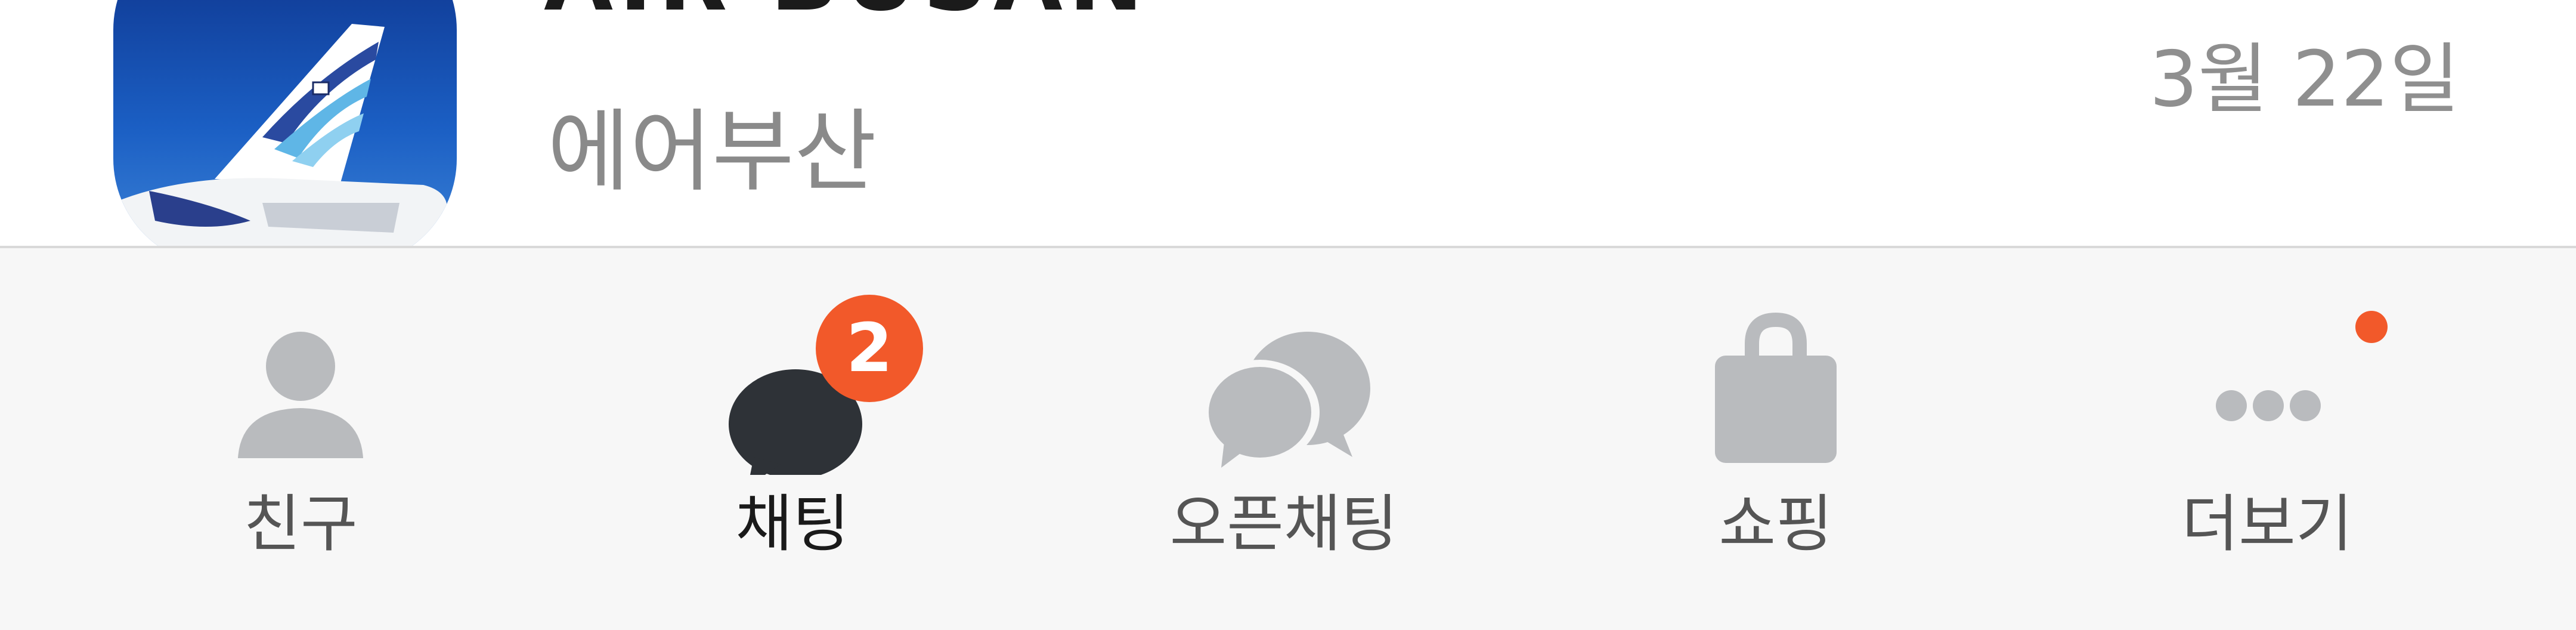  What do you see at coordinates (870, 348) in the screenshot?
I see `unread-count-badge: 2` at bounding box center [870, 348].